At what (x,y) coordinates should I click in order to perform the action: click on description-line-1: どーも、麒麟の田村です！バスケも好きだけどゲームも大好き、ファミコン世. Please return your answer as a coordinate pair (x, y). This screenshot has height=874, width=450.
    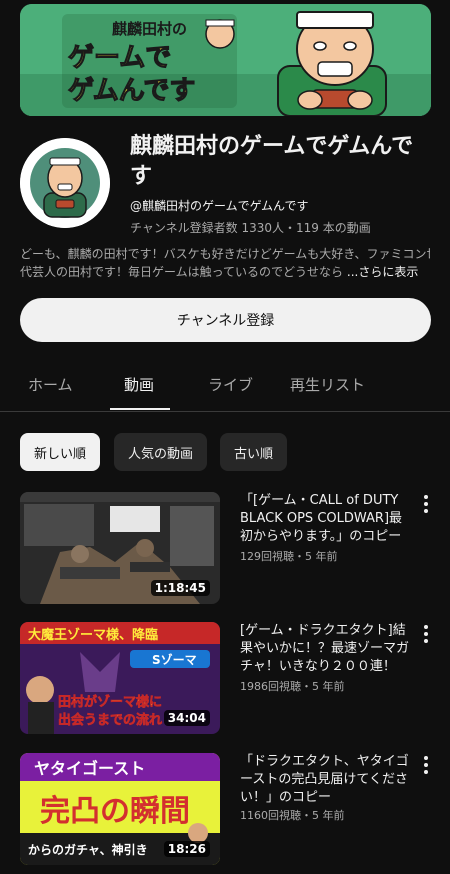
    Looking at the image, I should click on (225, 254).